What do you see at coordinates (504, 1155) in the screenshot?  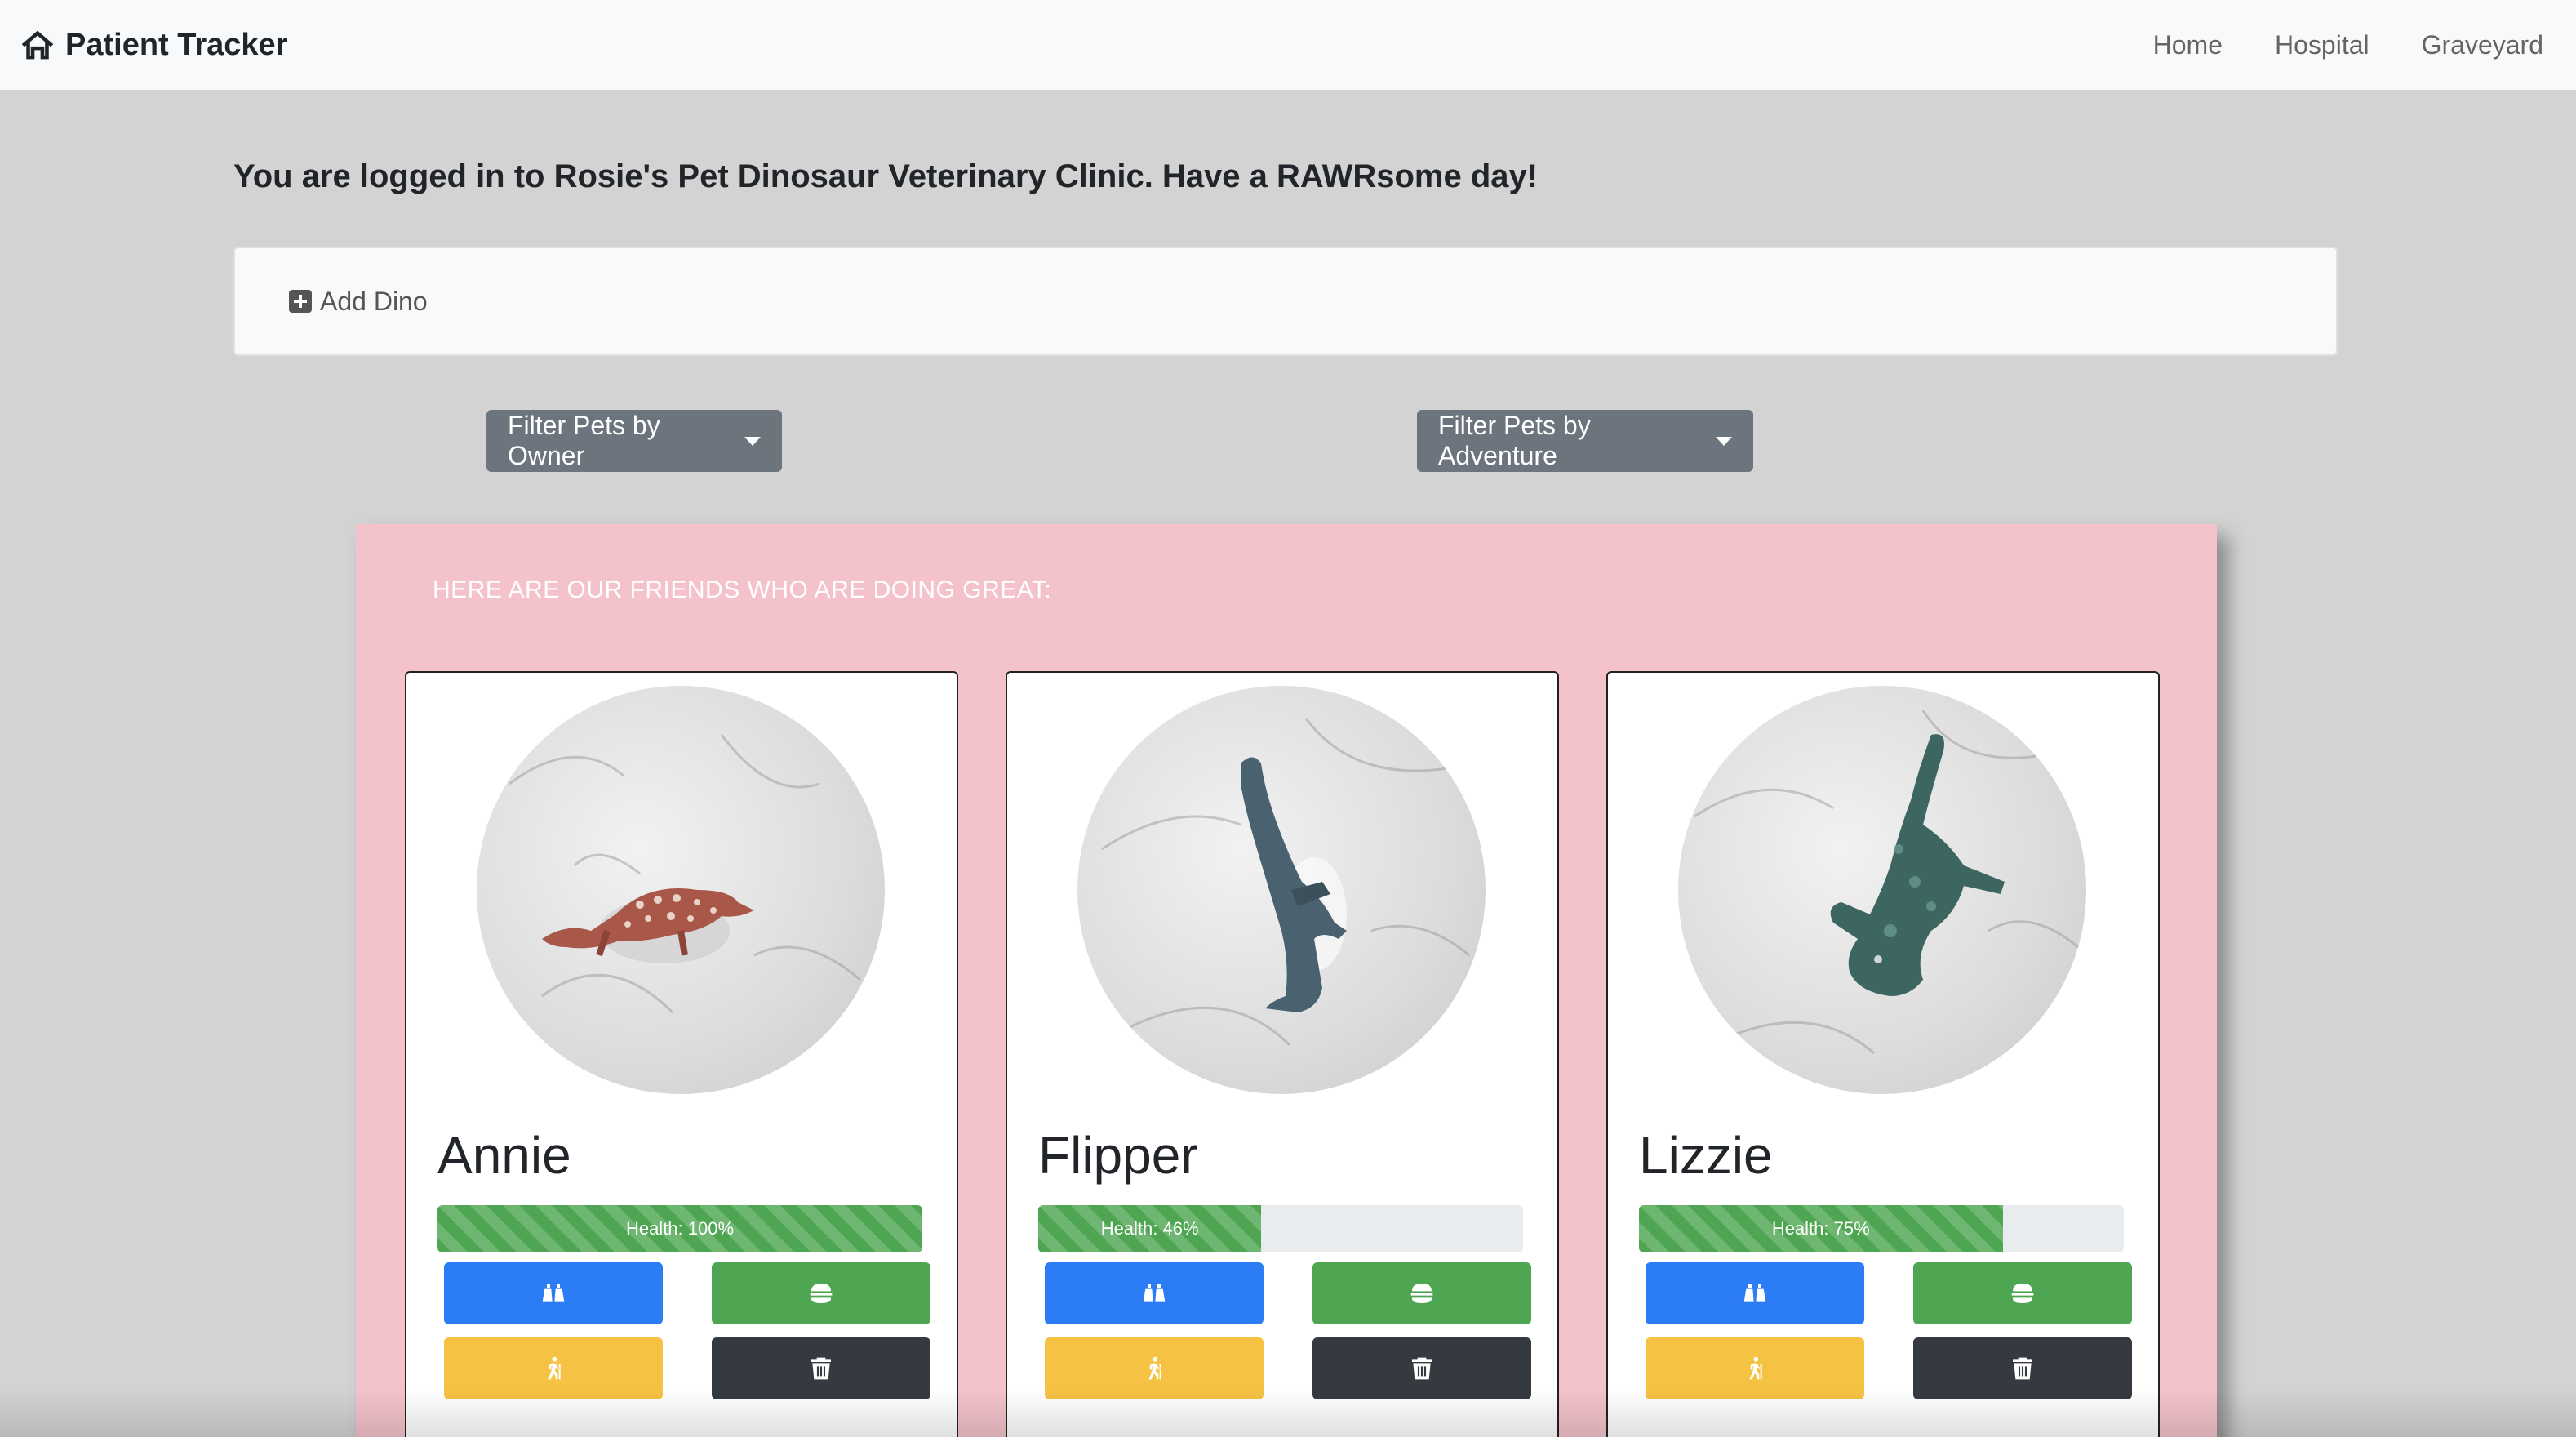 I see `dino-name: Annie` at bounding box center [504, 1155].